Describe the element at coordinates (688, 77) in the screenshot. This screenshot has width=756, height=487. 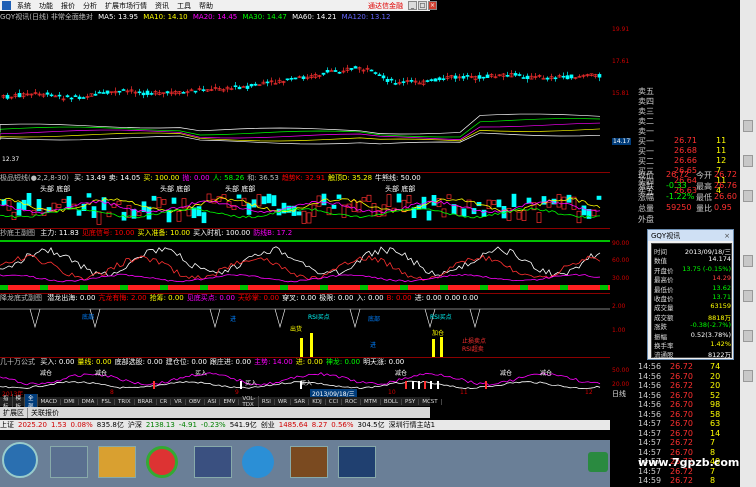
I see `blank` at that location.